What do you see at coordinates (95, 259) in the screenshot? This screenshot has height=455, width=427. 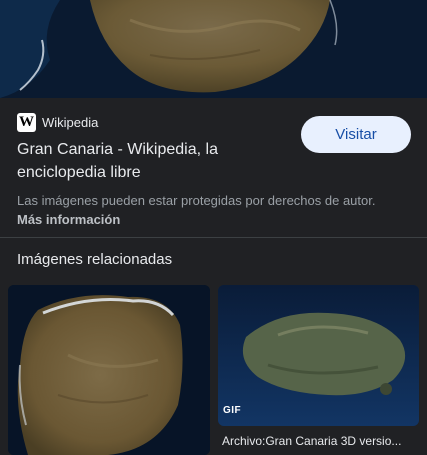 I see `related-images-heading: Imágenes relacionadas` at bounding box center [95, 259].